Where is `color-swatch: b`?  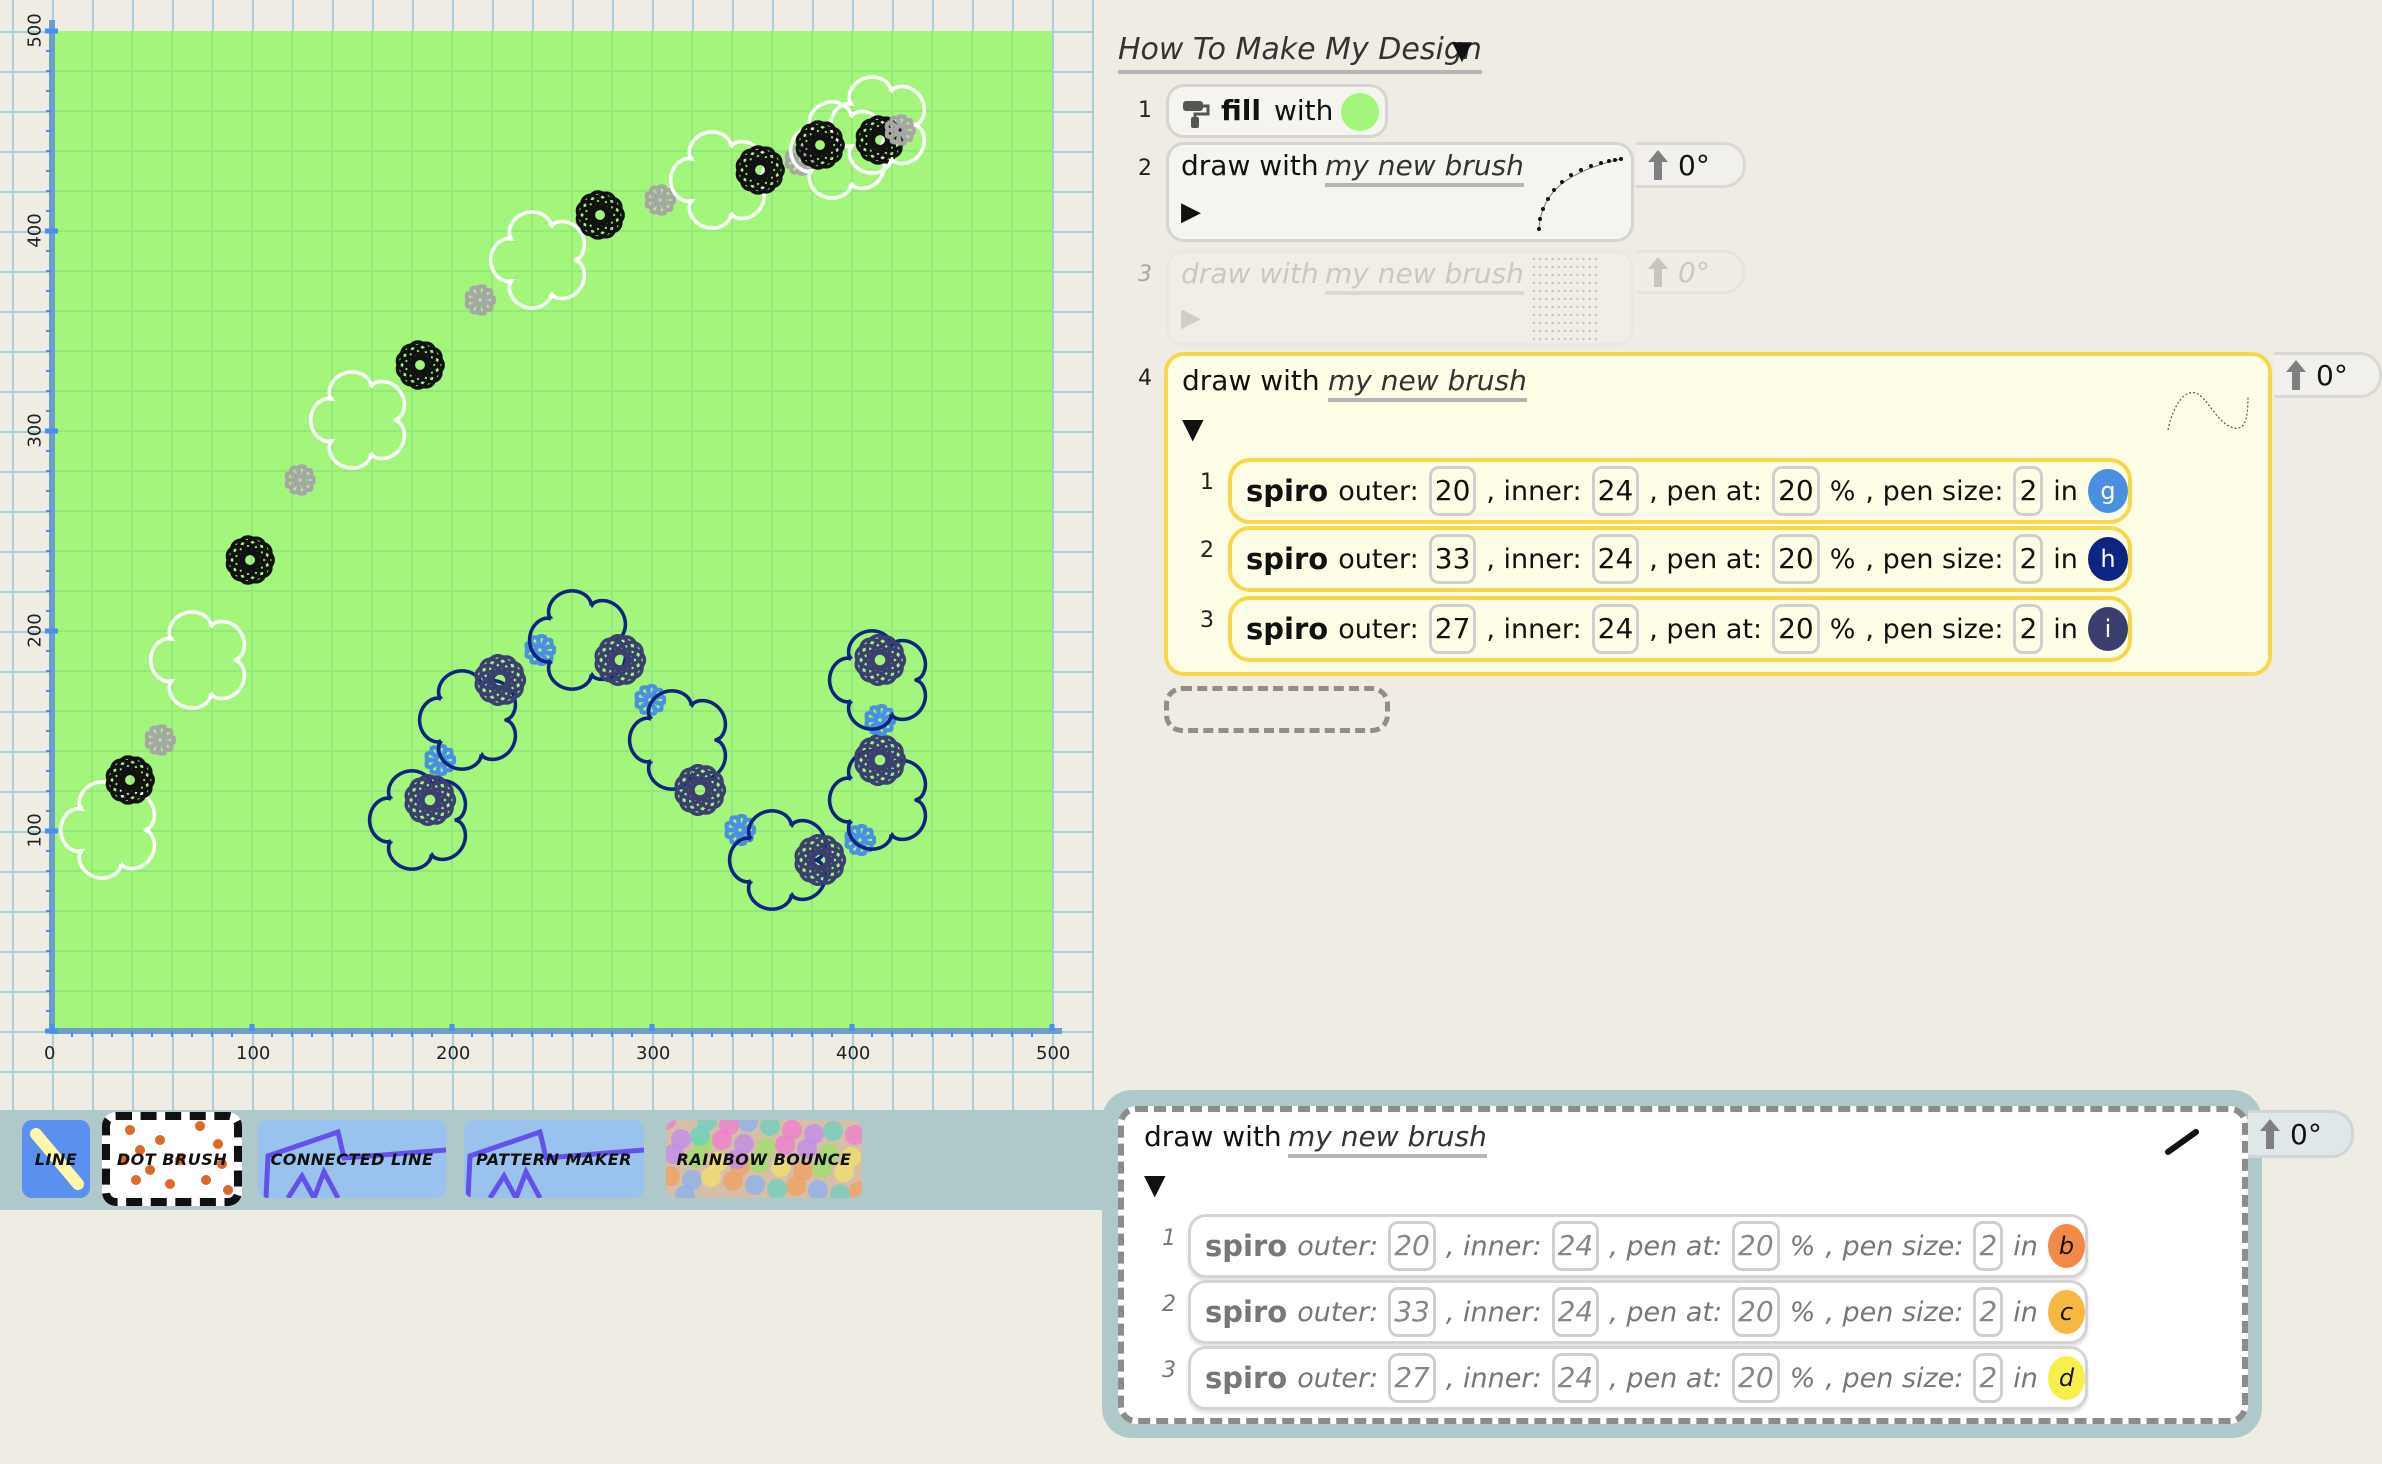
color-swatch: b is located at coordinates (2066, 1246).